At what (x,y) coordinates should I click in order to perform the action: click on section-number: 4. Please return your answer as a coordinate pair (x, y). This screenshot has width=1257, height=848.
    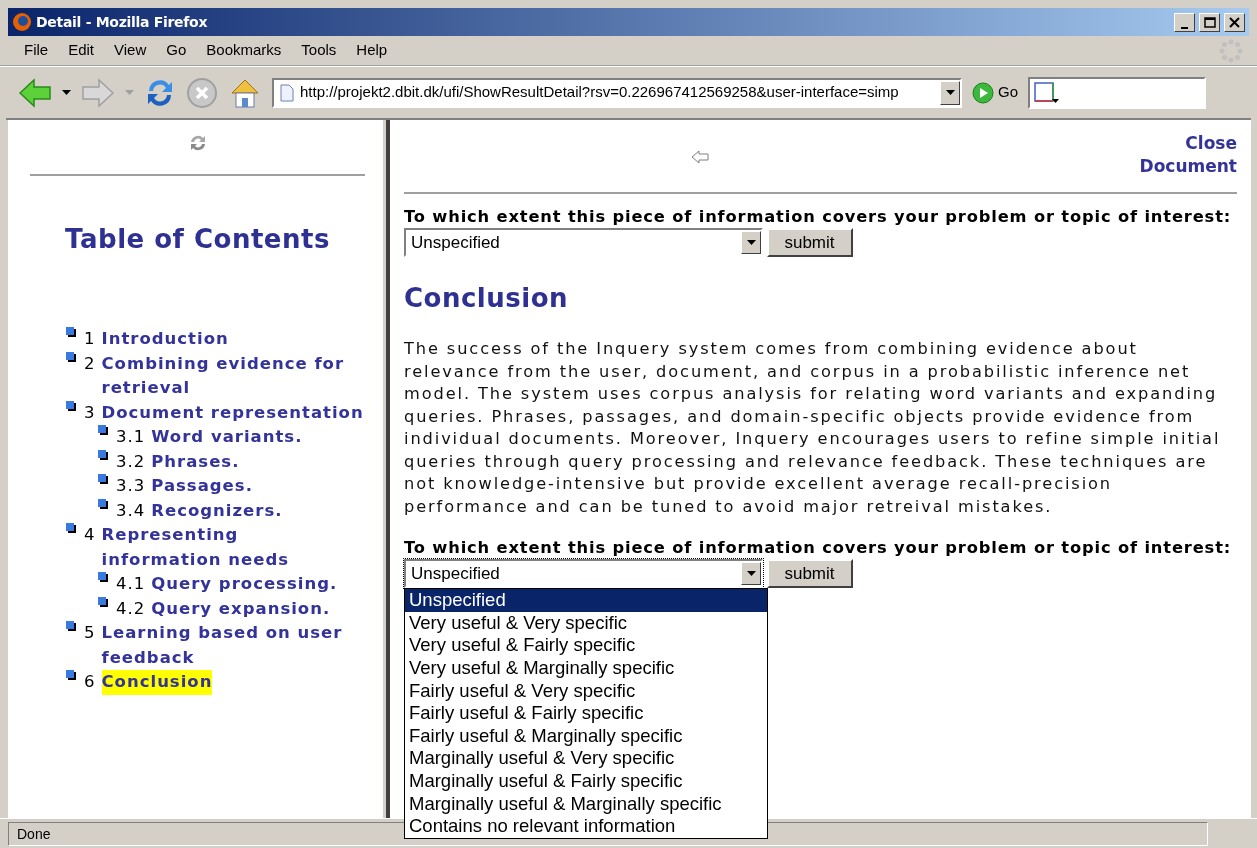
    Looking at the image, I should click on (90, 535).